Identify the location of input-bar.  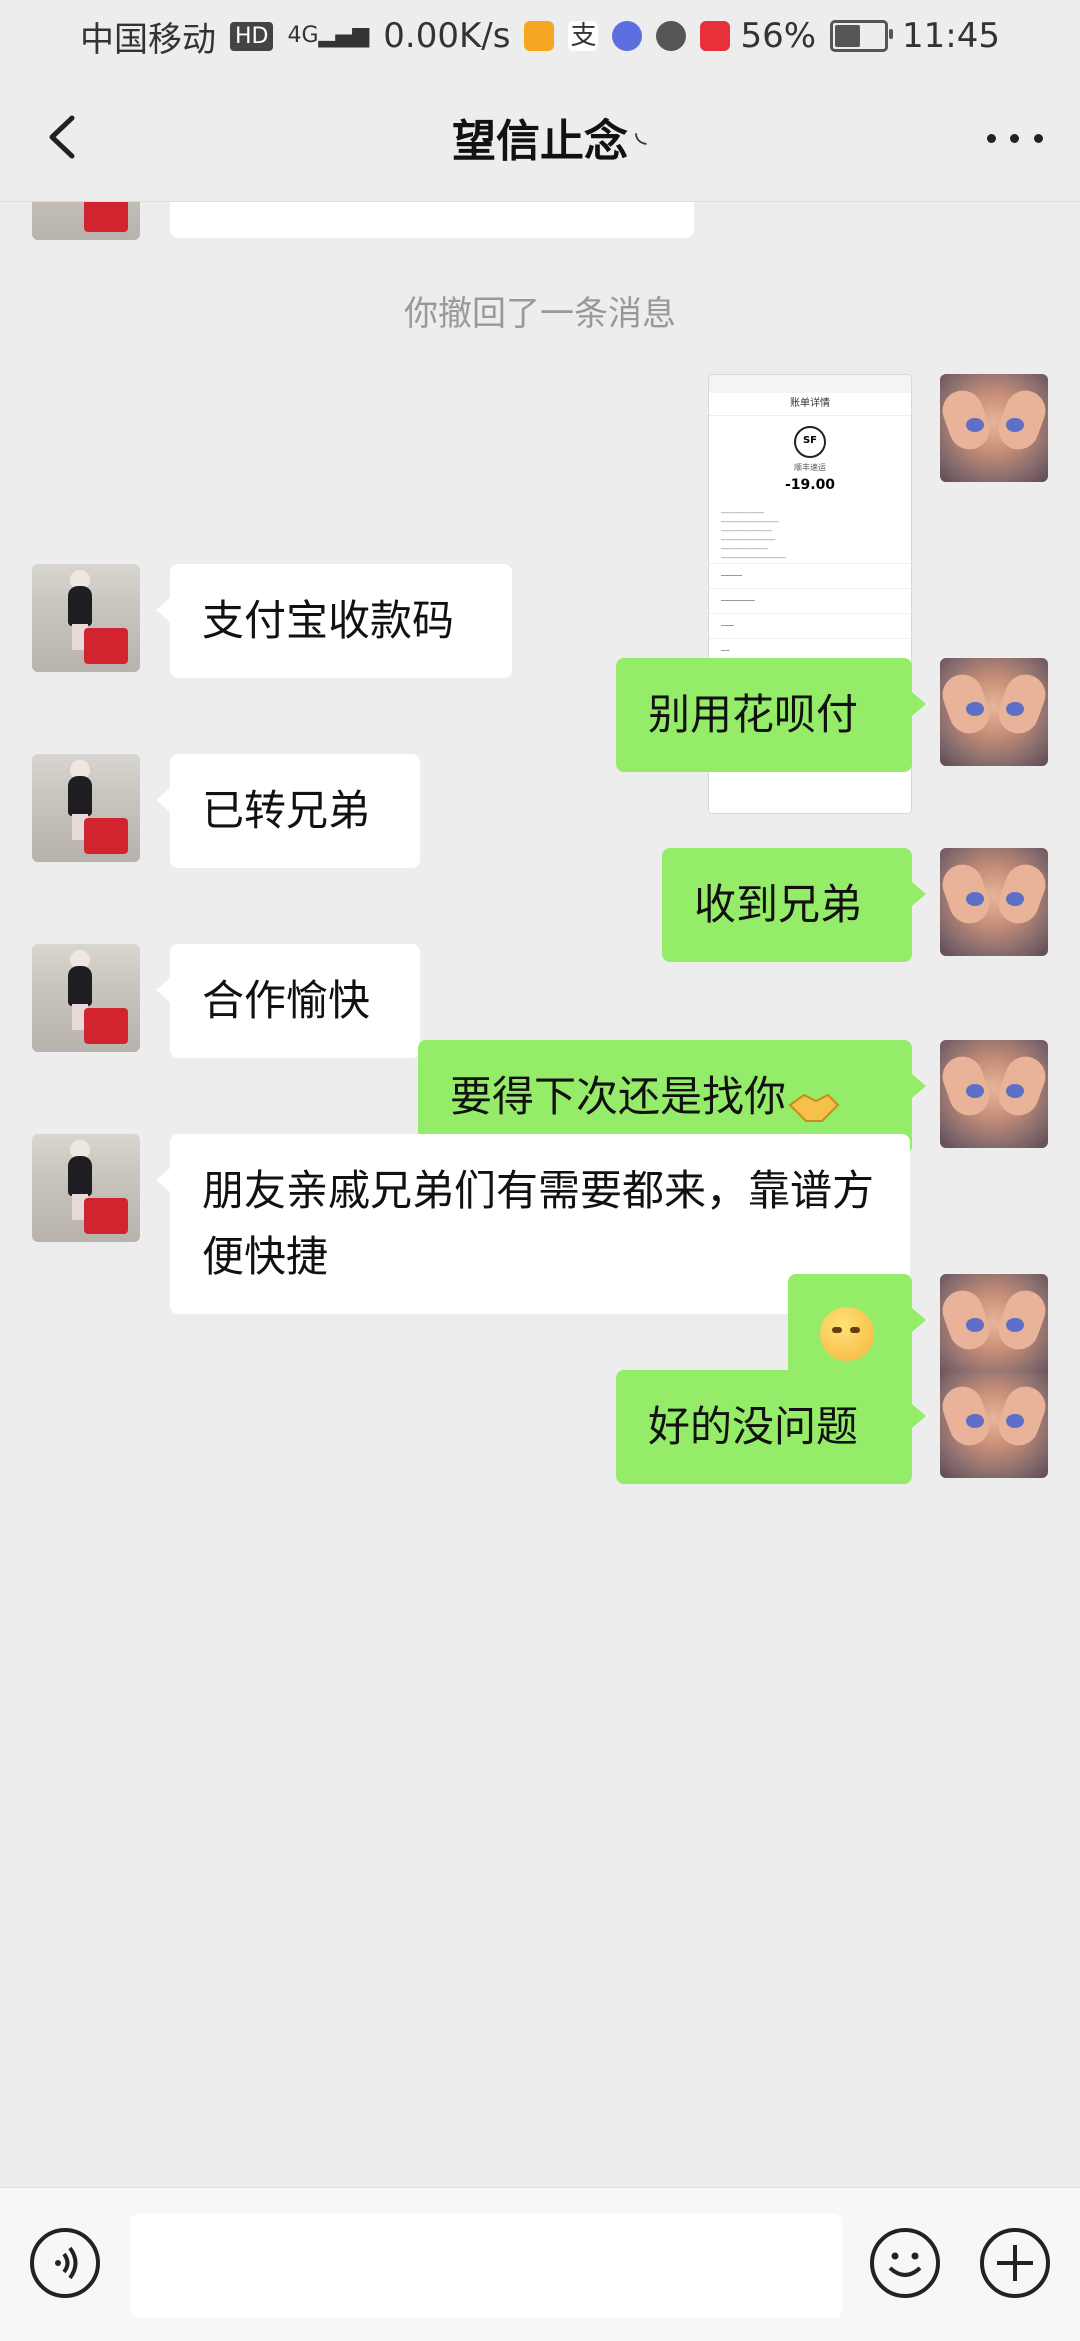
(540, 2264).